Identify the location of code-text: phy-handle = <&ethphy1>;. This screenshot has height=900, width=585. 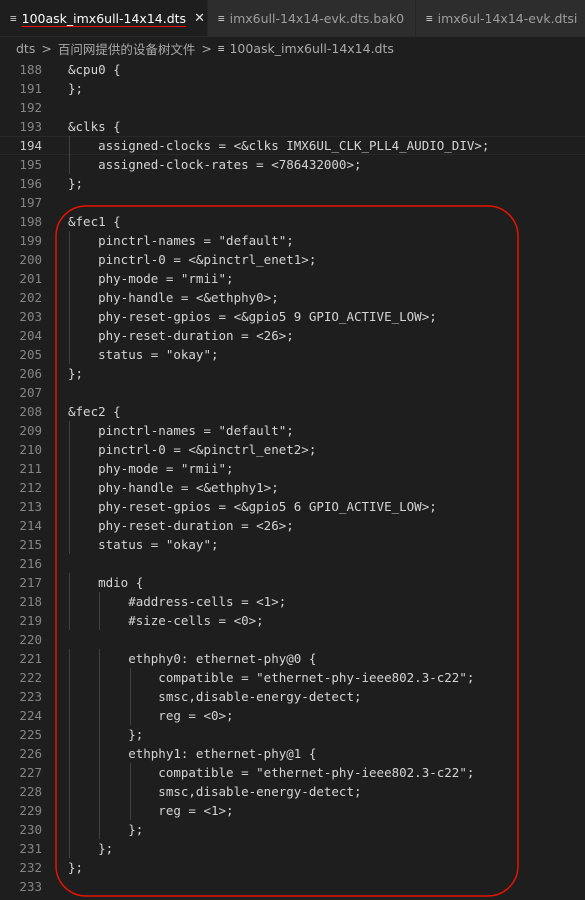
(173, 487).